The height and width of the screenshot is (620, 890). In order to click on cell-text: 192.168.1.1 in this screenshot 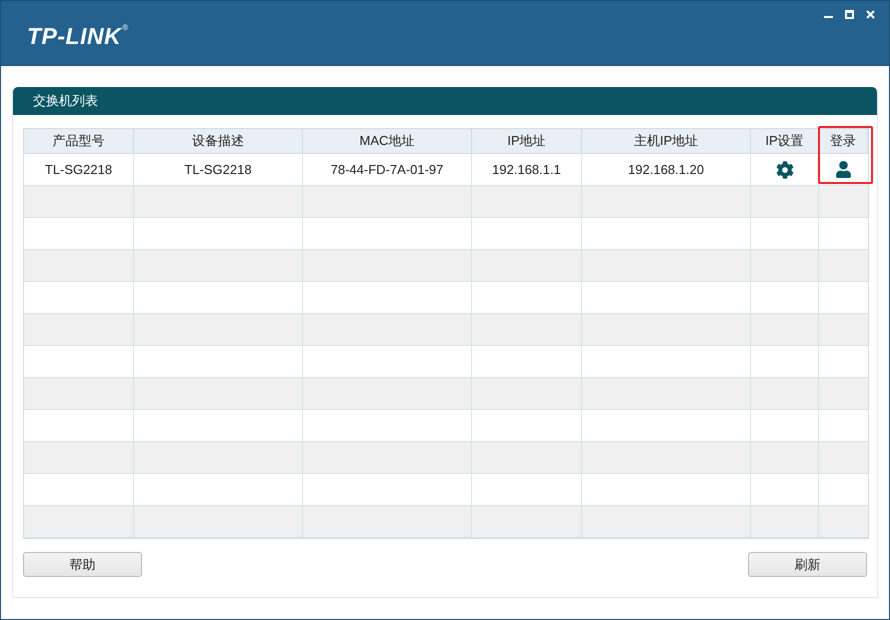, I will do `click(526, 169)`.